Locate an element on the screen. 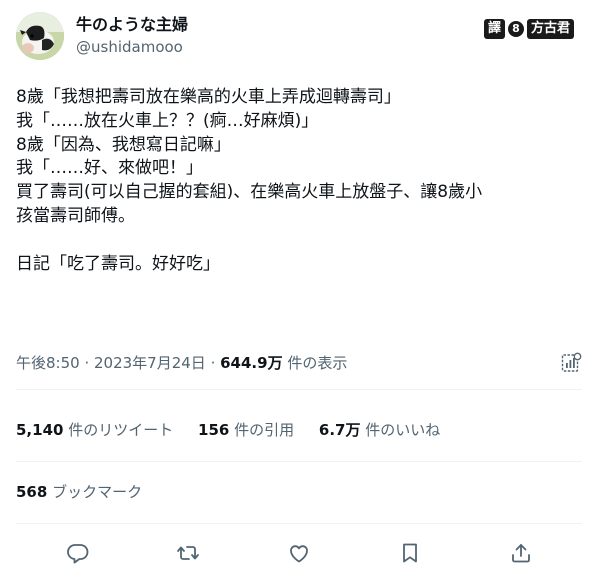  bookmarks-label: ブックマーク is located at coordinates (95, 492).